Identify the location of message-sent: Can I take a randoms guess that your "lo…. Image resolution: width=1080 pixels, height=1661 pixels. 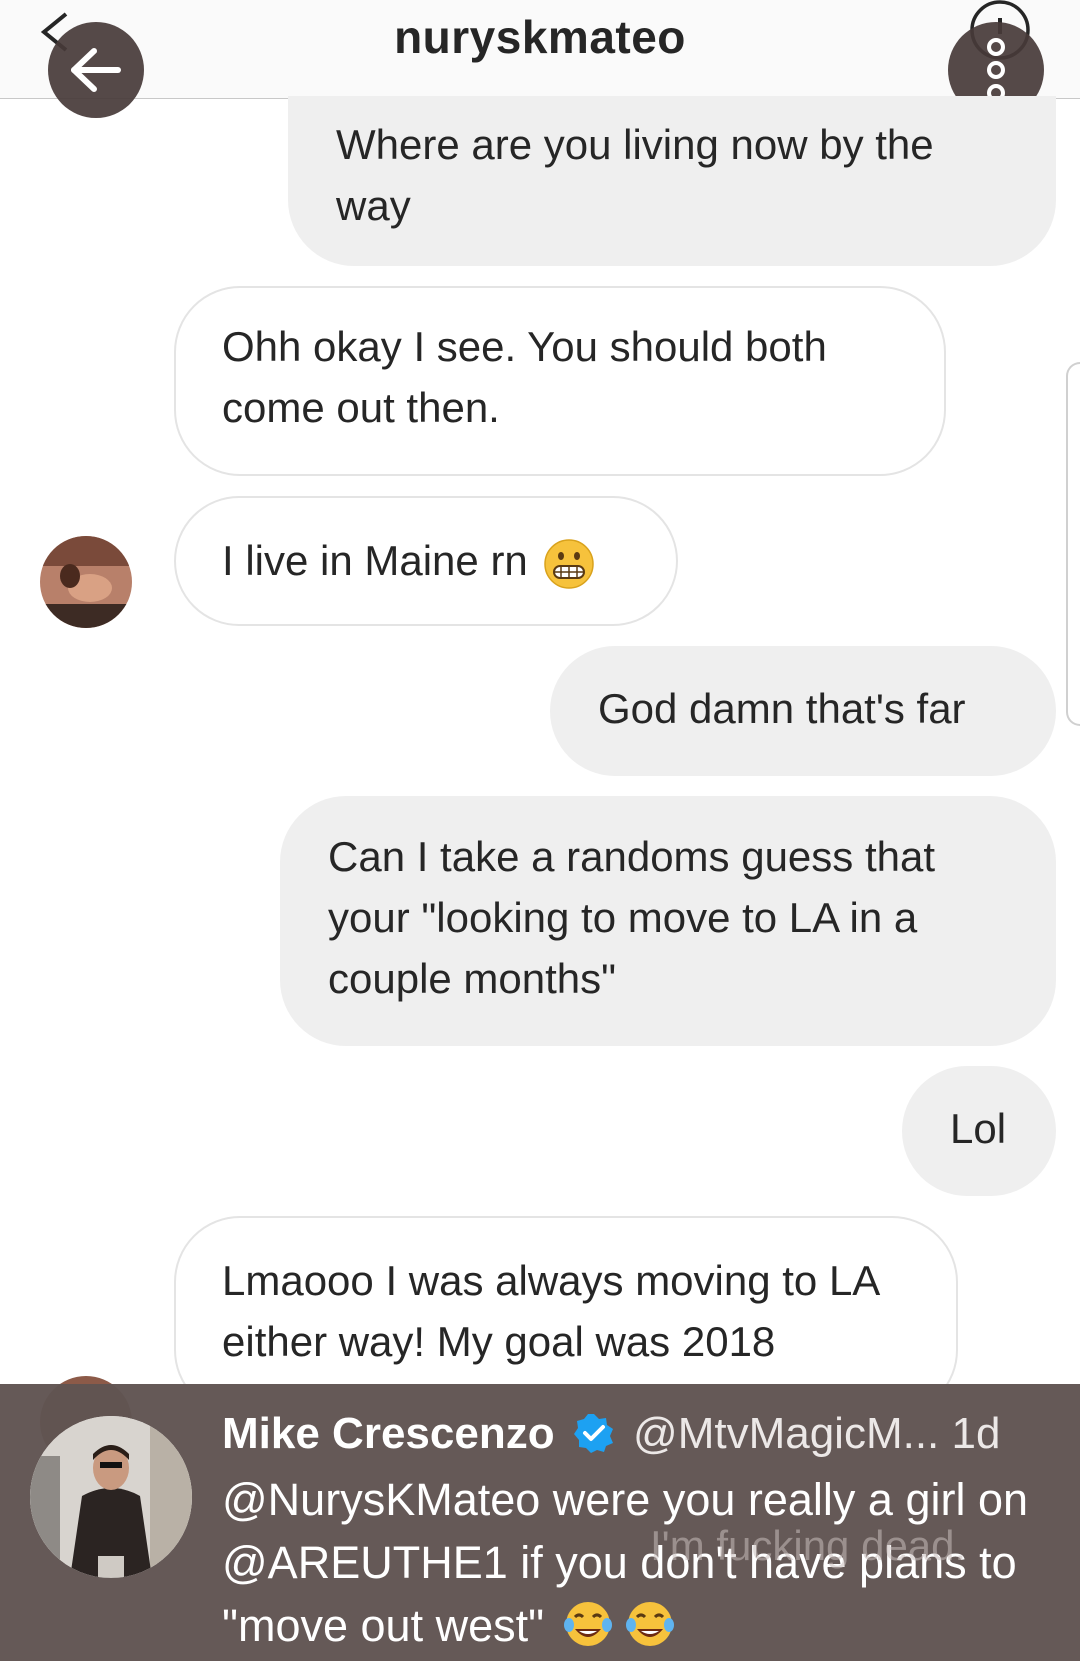
(668, 921).